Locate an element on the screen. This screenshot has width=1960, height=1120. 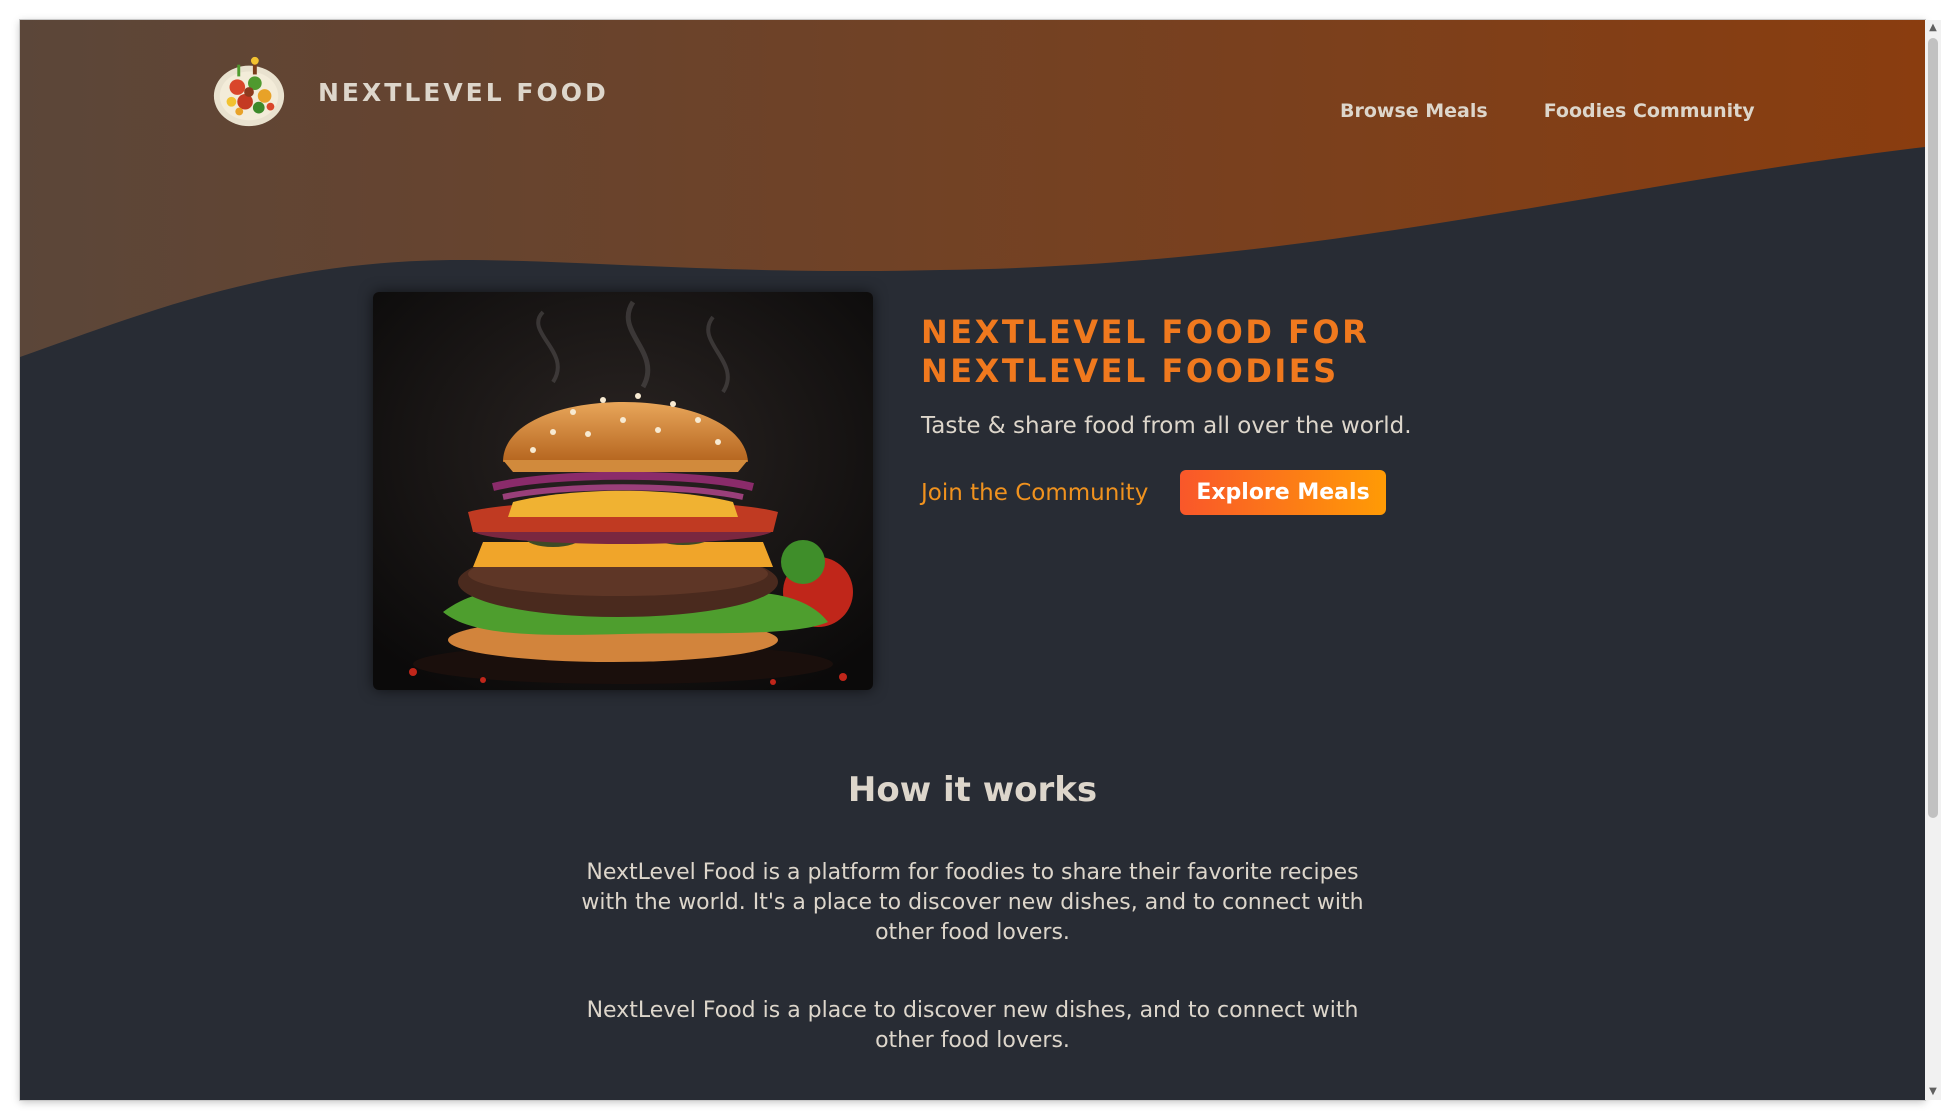
logo-text: NEXTLEVEL FOOD is located at coordinates (463, 92).